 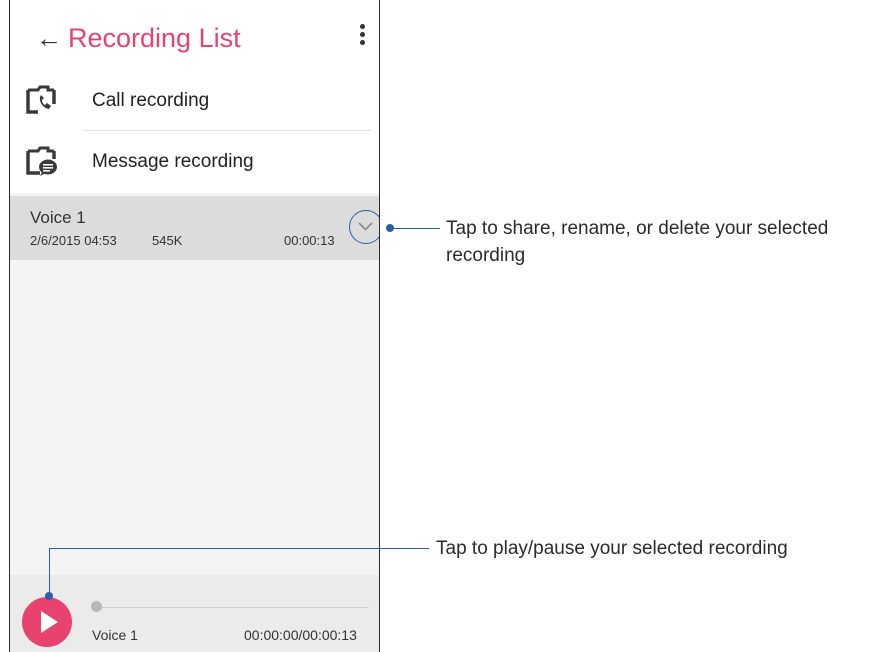 What do you see at coordinates (49, 572) in the screenshot?
I see `callout-line-play-vertical` at bounding box center [49, 572].